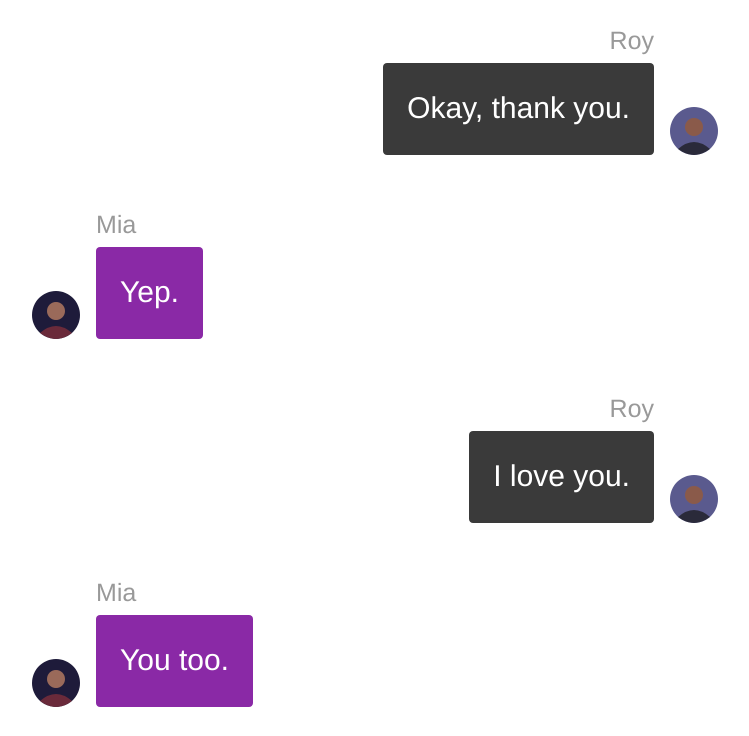  What do you see at coordinates (174, 661) in the screenshot?
I see `message-bubble: You too.` at bounding box center [174, 661].